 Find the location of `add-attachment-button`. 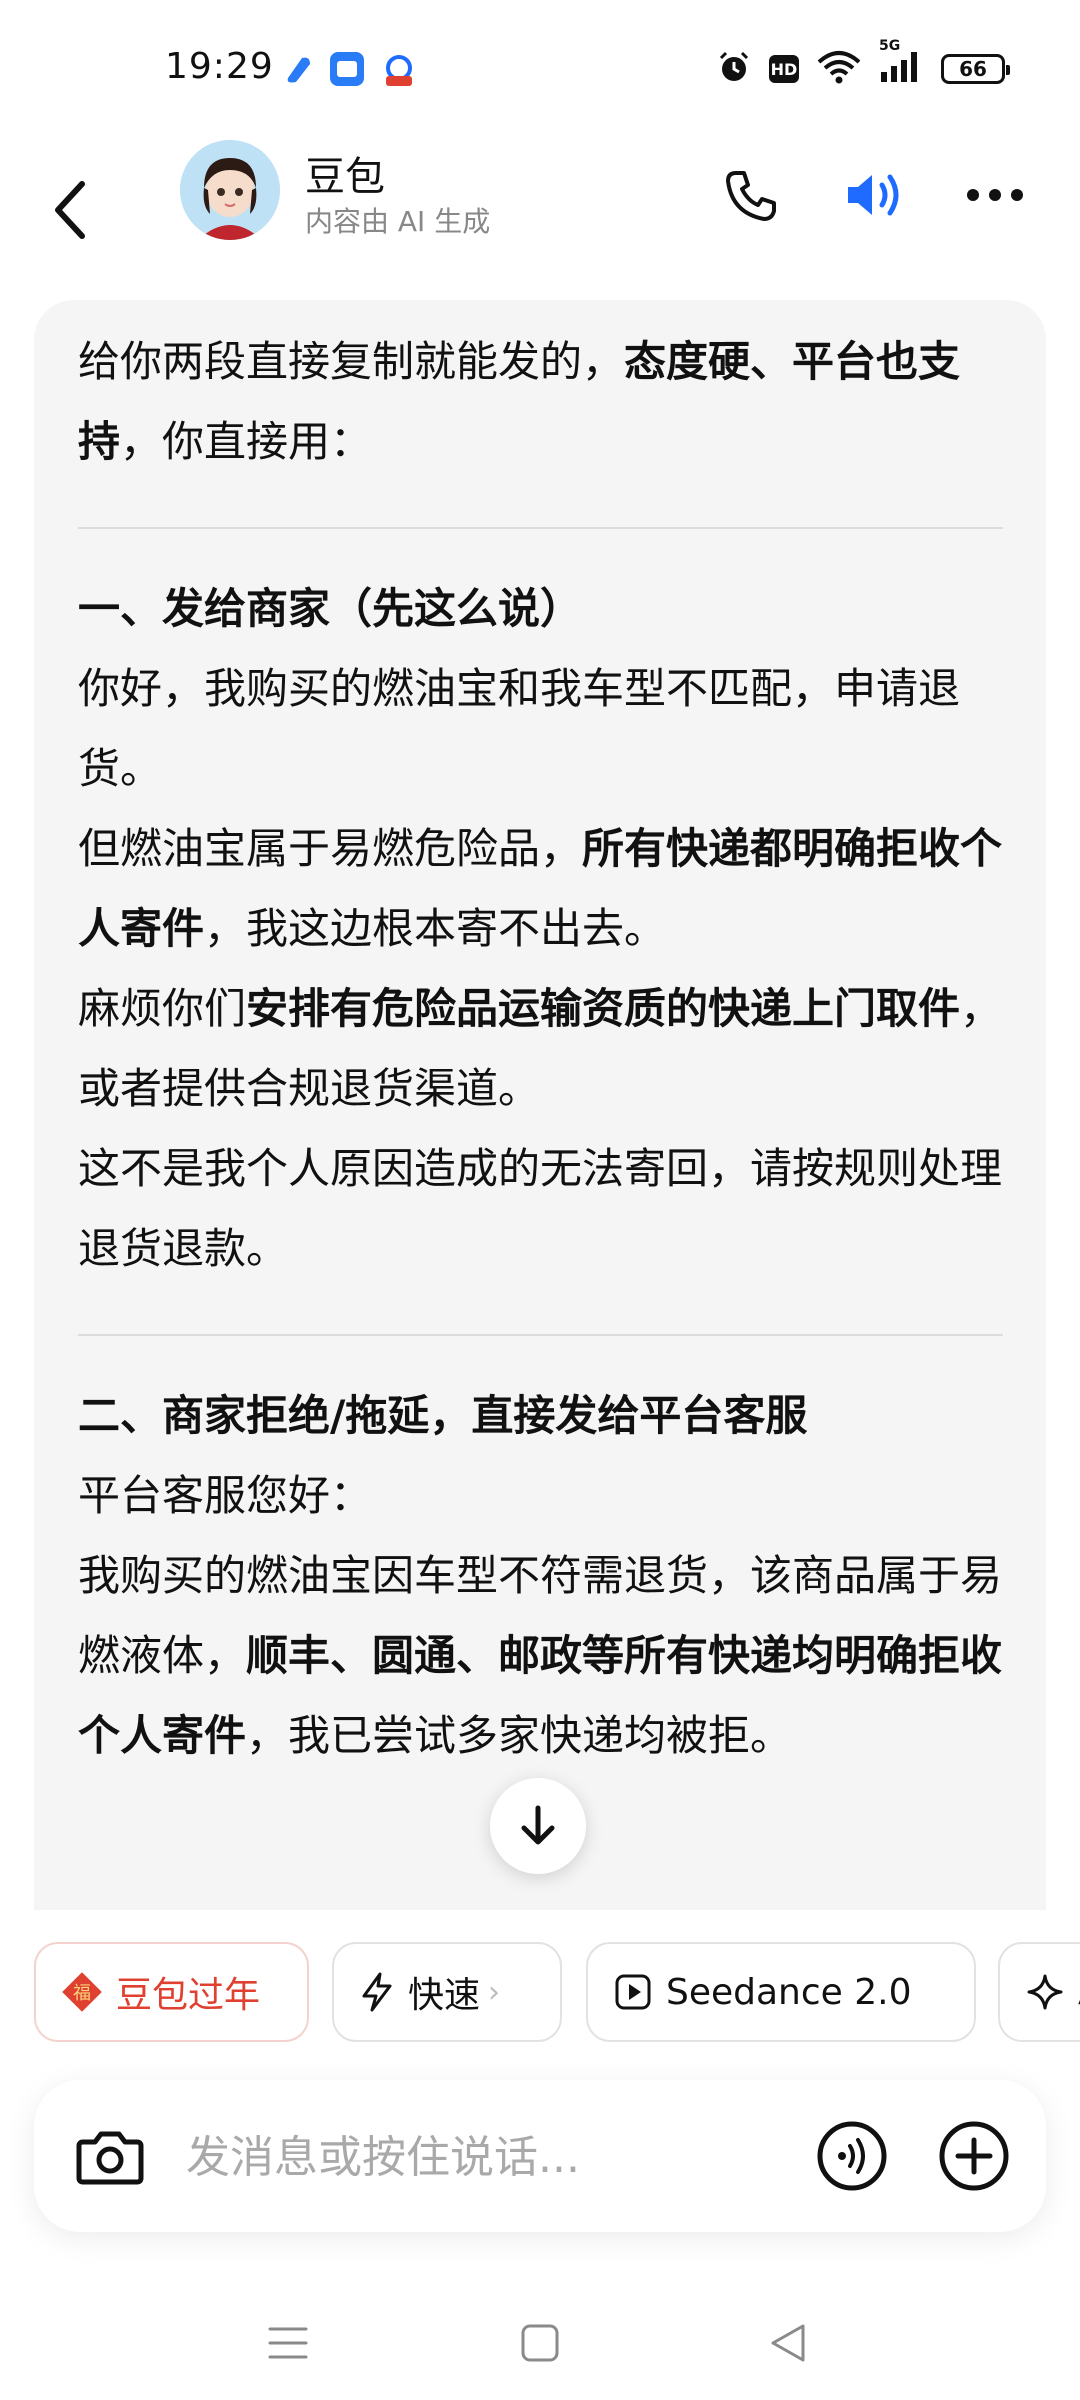

add-attachment-button is located at coordinates (974, 2156).